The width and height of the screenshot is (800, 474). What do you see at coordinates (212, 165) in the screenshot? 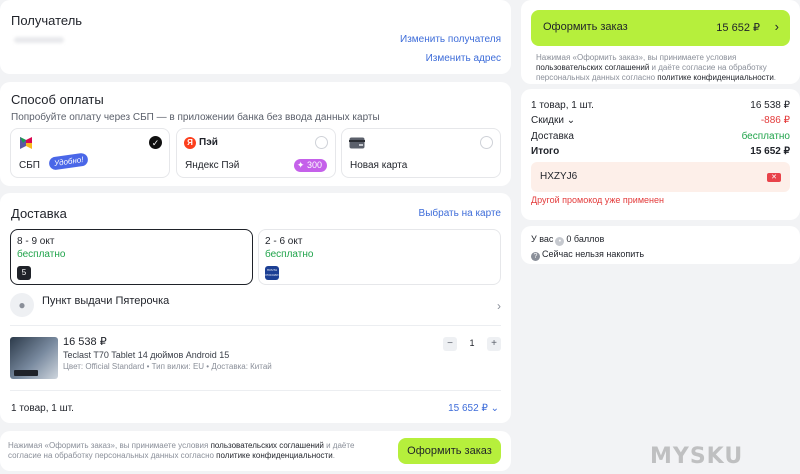
I see `yandex-pay-label: Яндекс Пэй` at bounding box center [212, 165].